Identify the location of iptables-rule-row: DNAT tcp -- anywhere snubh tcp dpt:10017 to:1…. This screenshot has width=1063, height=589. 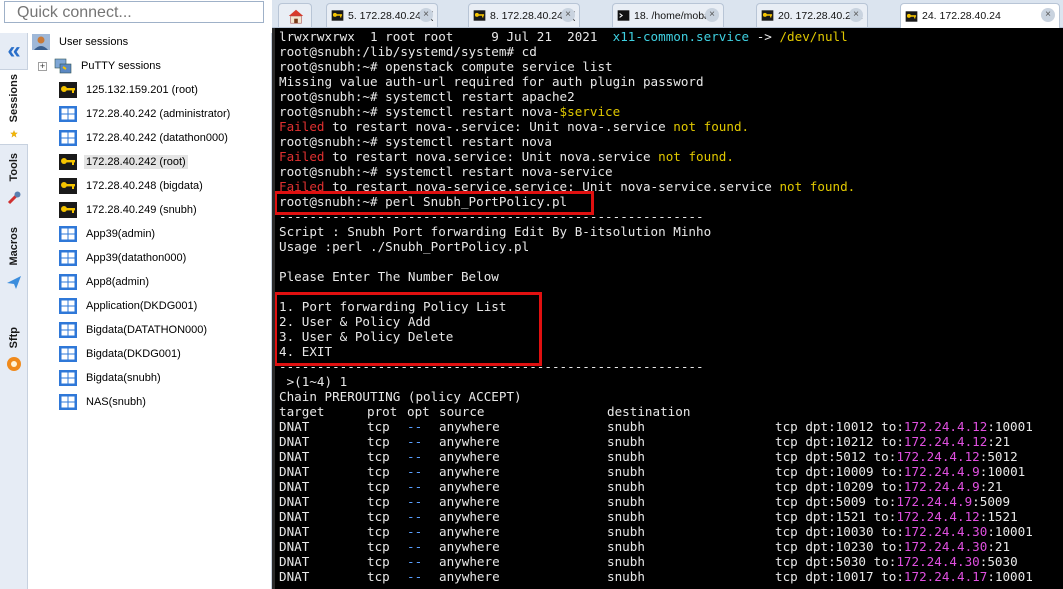
(669, 576).